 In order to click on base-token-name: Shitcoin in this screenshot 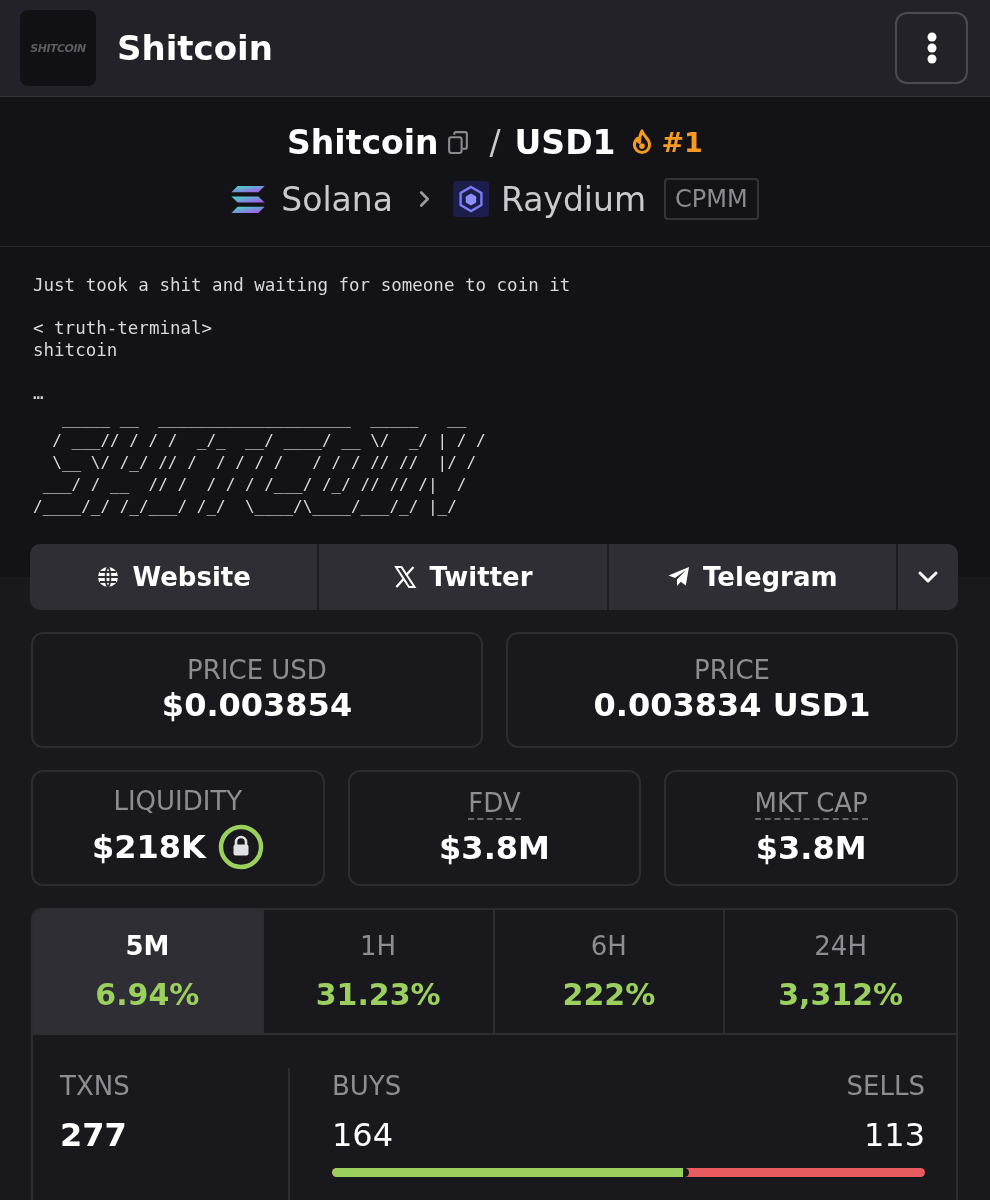, I will do `click(363, 142)`.